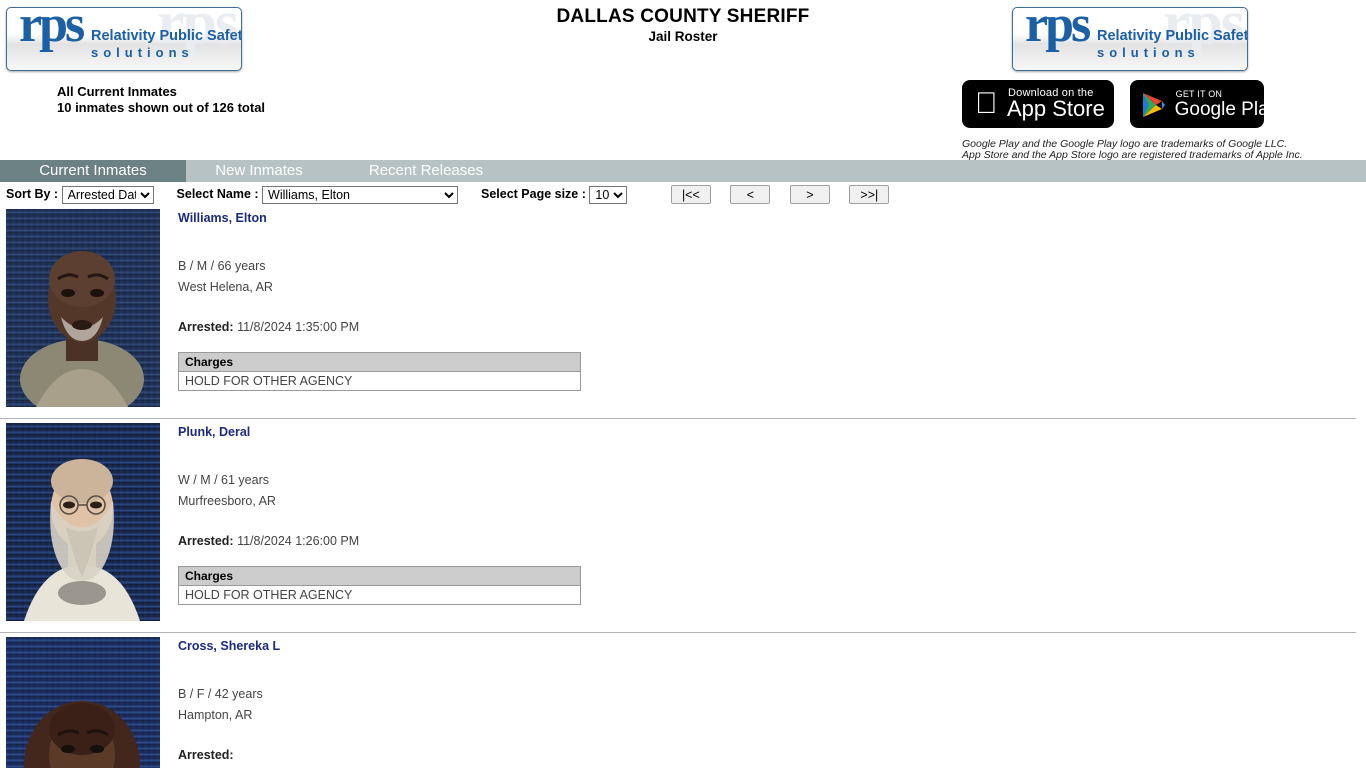 The width and height of the screenshot is (1366, 768). What do you see at coordinates (220, 694) in the screenshot?
I see `inmate-race-sex-age: B / F / 42 years` at bounding box center [220, 694].